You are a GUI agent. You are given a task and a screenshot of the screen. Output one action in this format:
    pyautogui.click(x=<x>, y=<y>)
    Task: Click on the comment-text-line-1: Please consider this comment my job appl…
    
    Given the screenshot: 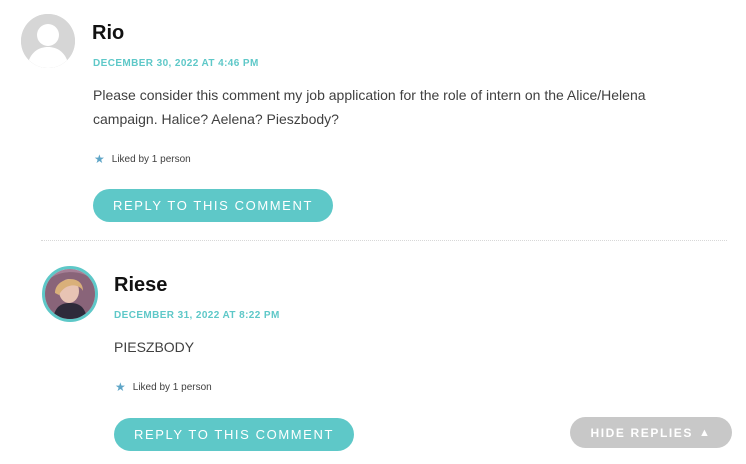 What is the action you would take?
    pyautogui.click(x=369, y=95)
    